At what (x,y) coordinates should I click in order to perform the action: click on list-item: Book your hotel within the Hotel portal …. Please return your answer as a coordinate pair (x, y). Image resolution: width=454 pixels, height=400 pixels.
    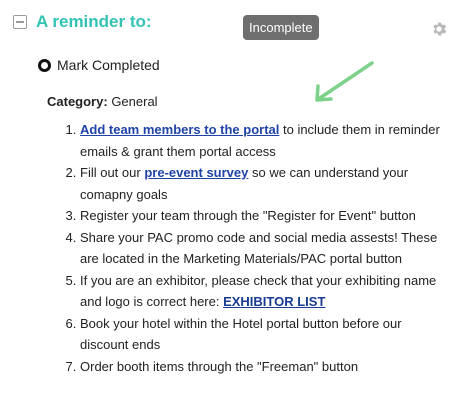
    Looking at the image, I should click on (265, 334).